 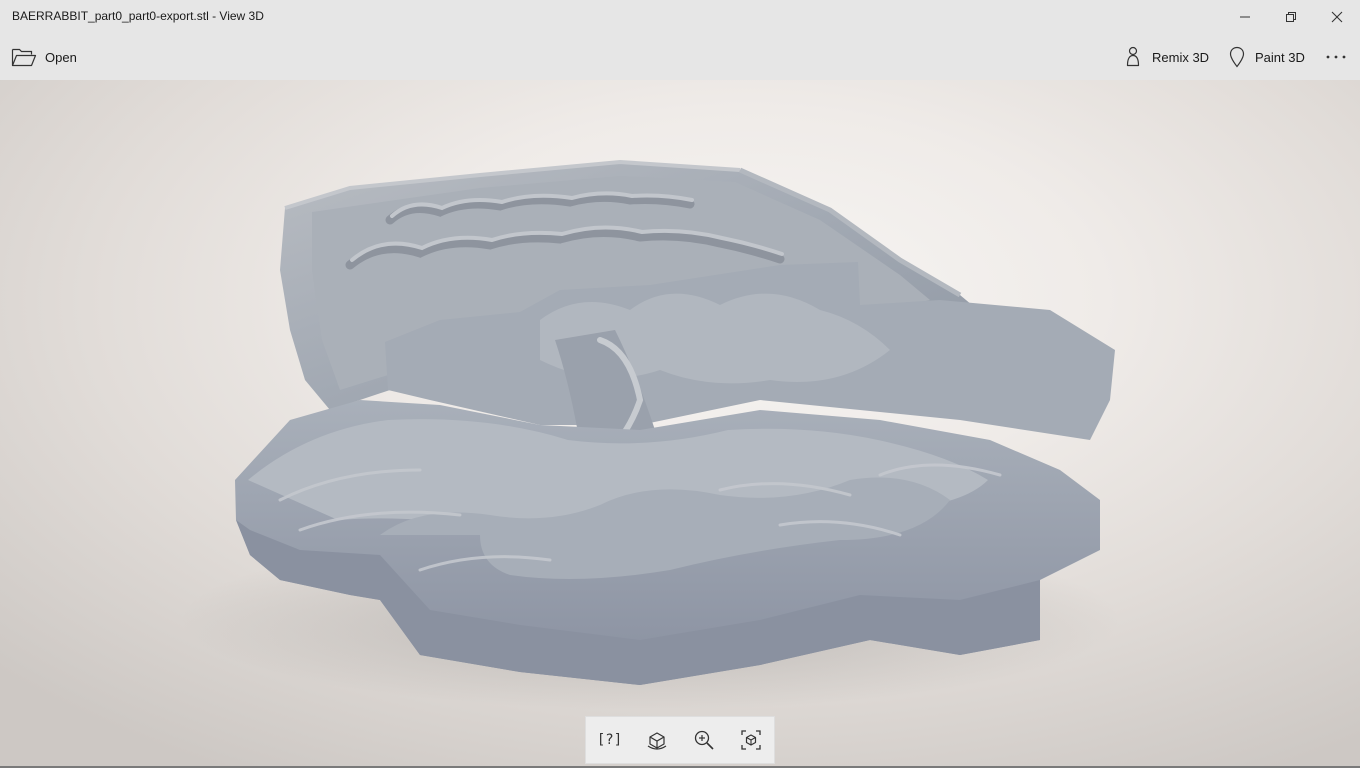 I want to click on close-button, so click(x=1337, y=17).